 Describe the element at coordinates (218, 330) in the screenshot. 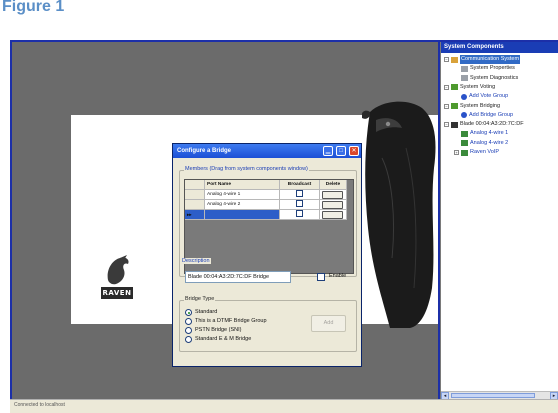

I see `bridge-type-option-label: PSTN Bridge (SNI)` at that location.